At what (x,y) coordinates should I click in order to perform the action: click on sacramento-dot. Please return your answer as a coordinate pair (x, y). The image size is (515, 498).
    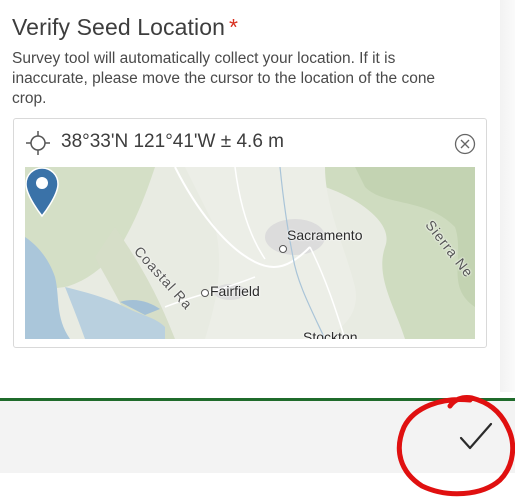
    Looking at the image, I should click on (283, 249).